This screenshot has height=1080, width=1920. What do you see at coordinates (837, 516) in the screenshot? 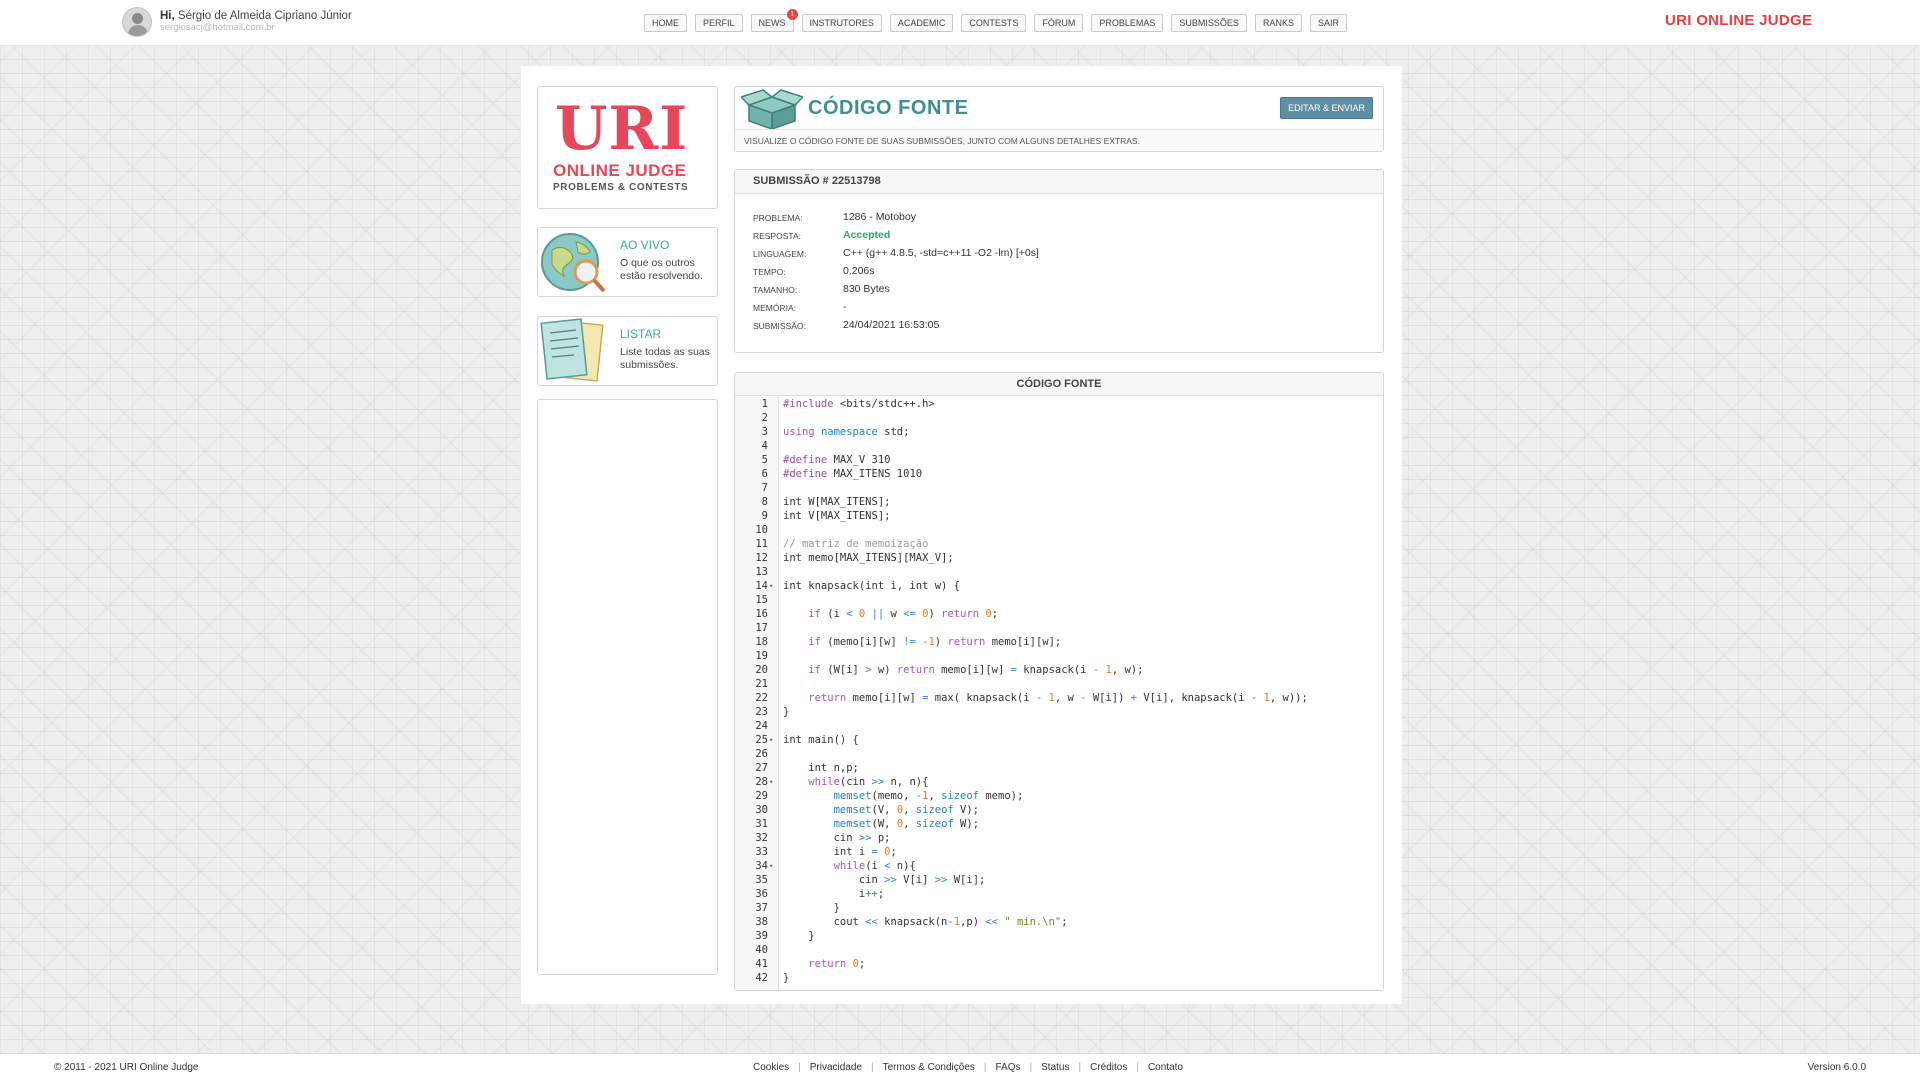
I see `code-text: int V[MAX_ITENS];` at bounding box center [837, 516].